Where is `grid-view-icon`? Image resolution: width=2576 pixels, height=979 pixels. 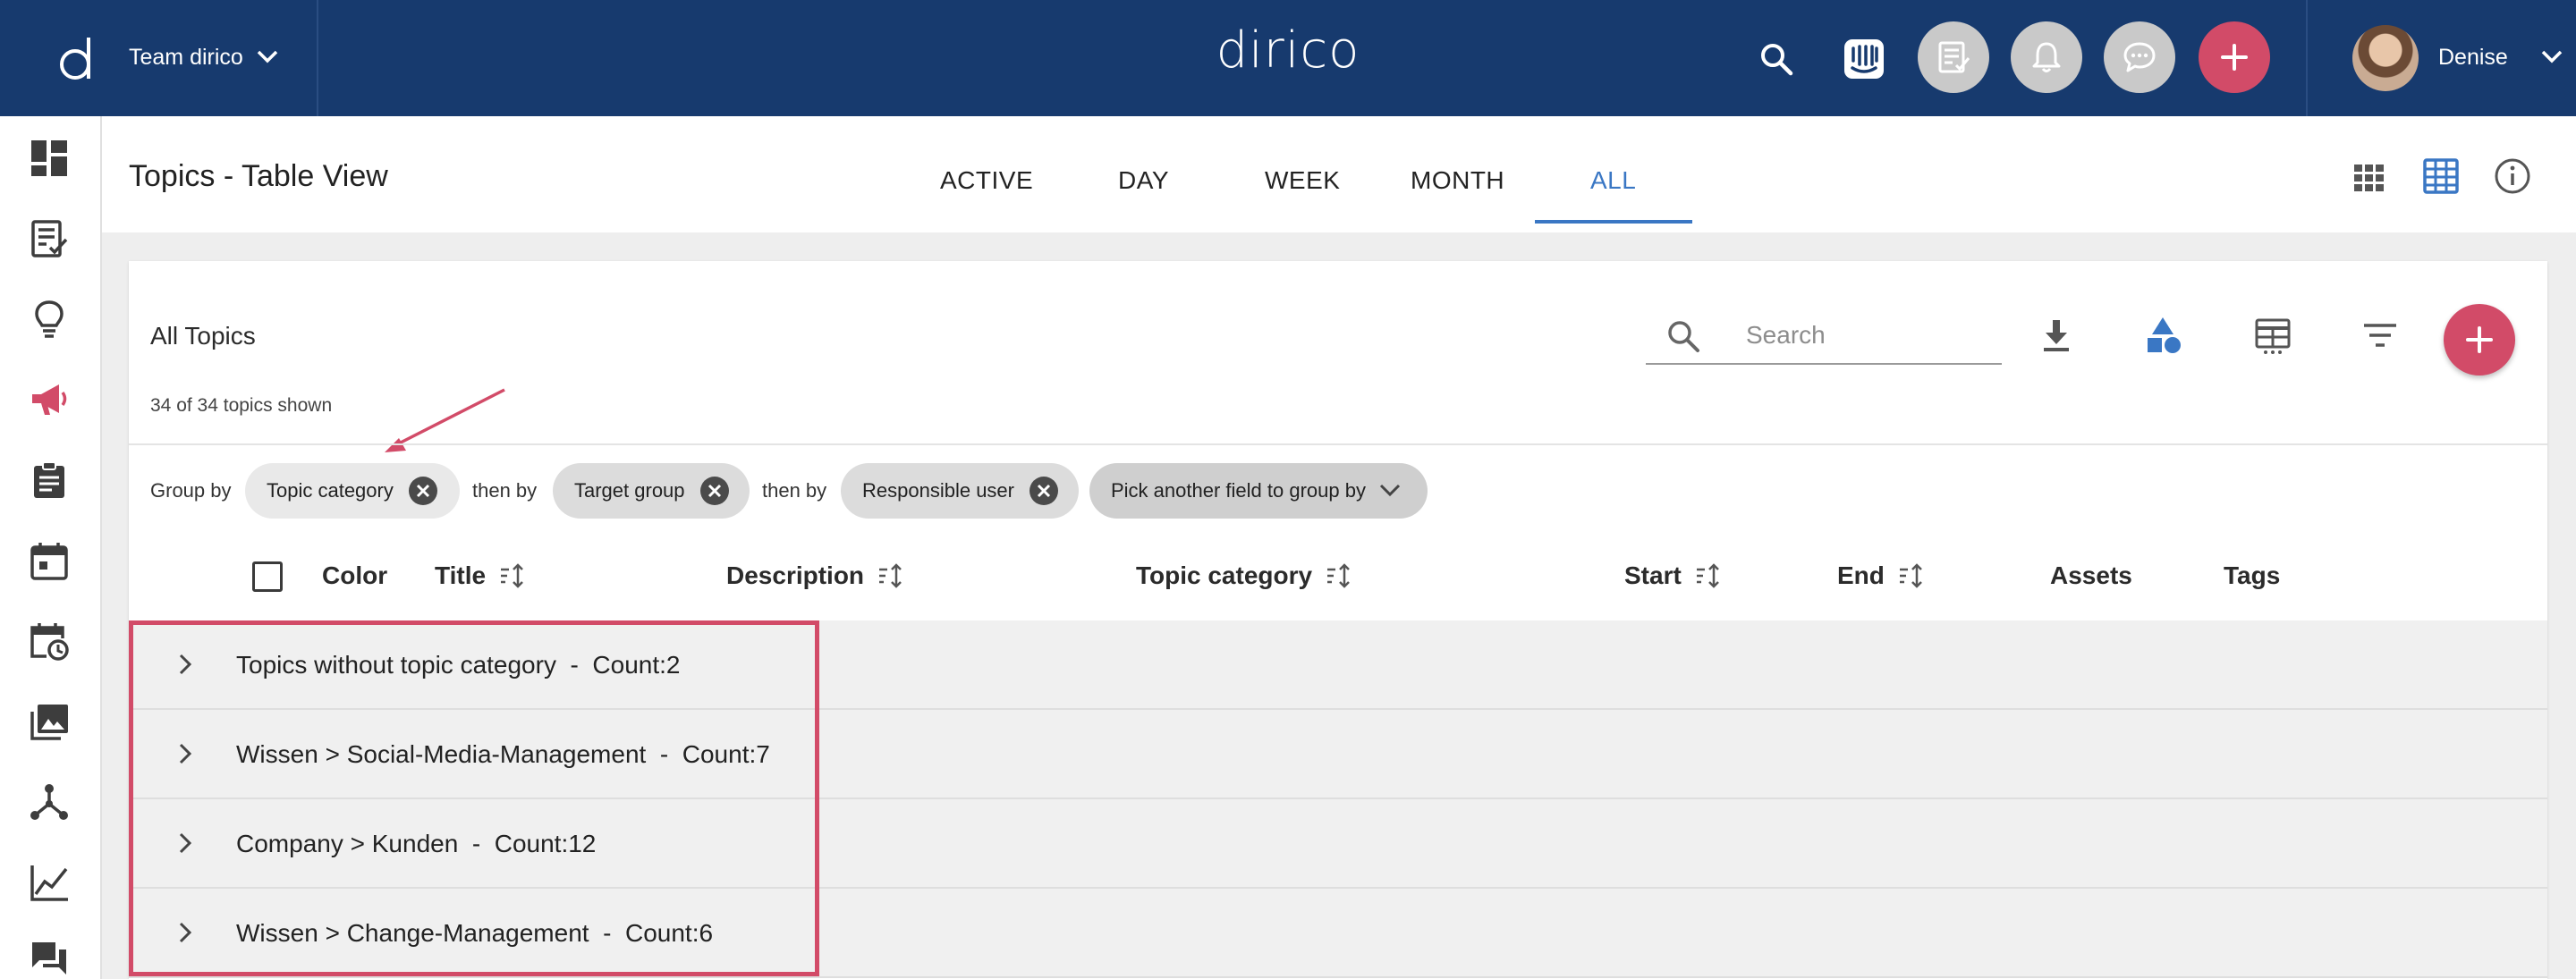
grid-view-icon is located at coordinates (2369, 176).